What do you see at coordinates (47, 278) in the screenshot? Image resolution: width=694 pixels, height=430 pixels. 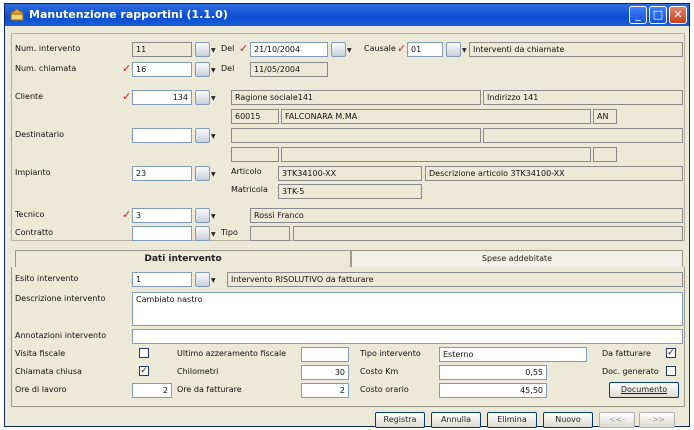 I see `esito-label: Esito intervento` at bounding box center [47, 278].